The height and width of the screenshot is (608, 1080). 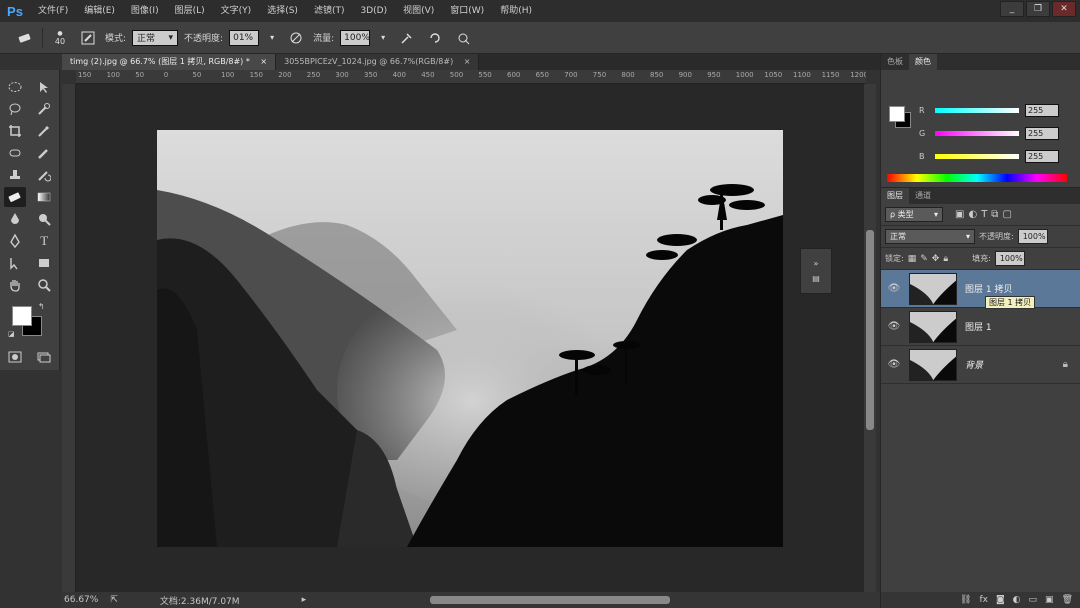 What do you see at coordinates (936, 259) in the screenshot?
I see `lock-position-icon: ✥` at bounding box center [936, 259].